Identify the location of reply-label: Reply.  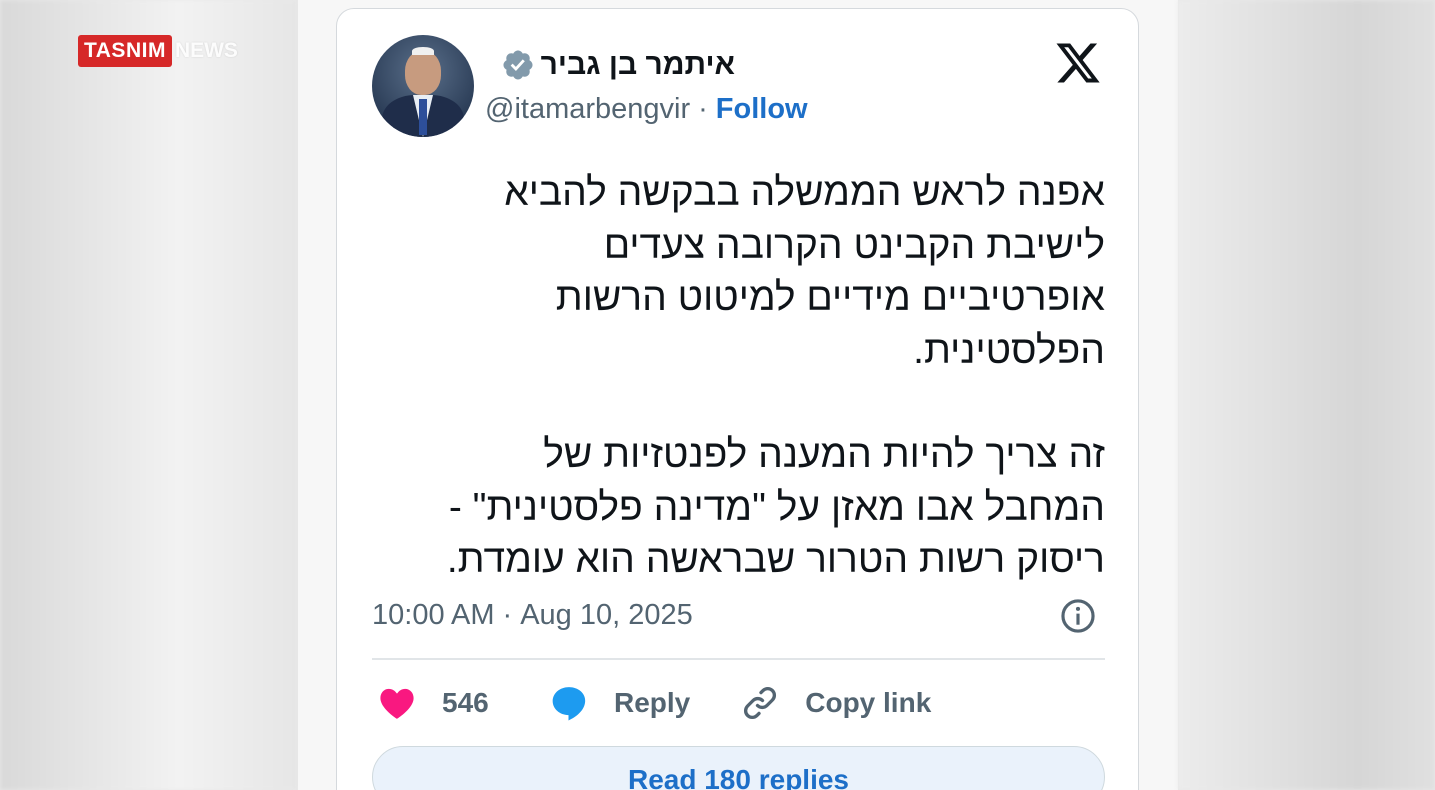
(652, 702).